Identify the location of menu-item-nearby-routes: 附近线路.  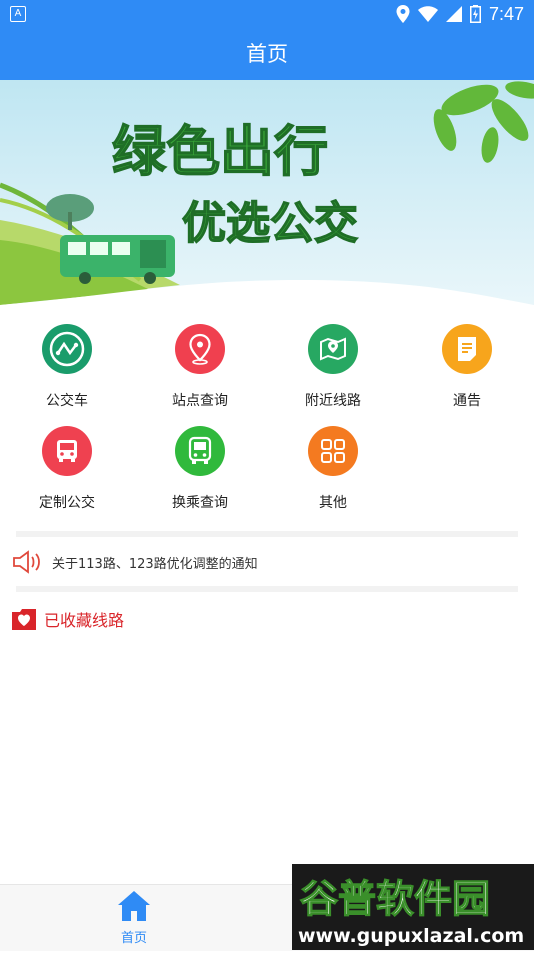
(333, 367).